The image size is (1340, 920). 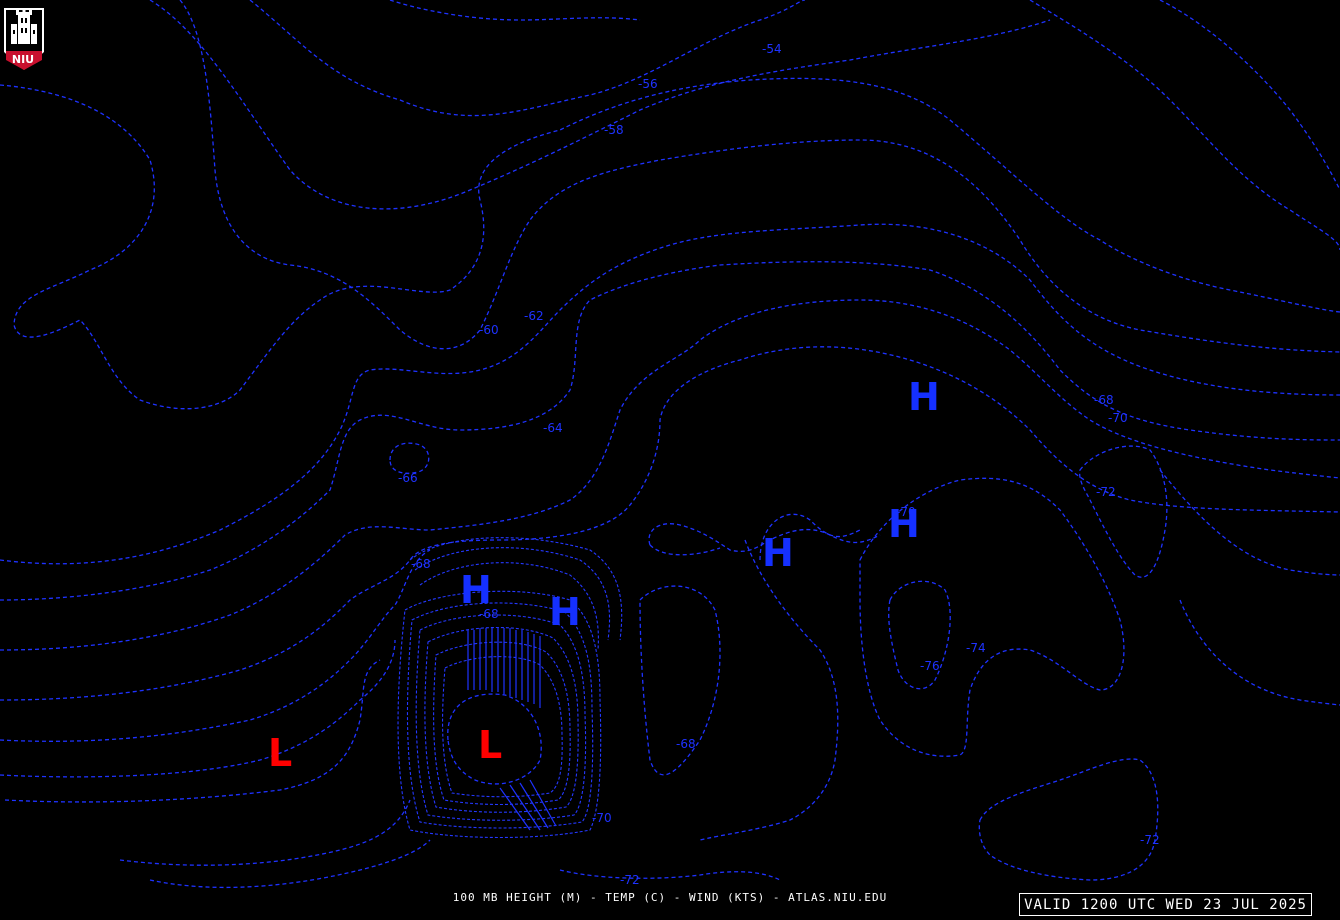 What do you see at coordinates (648, 84) in the screenshot?
I see `svg-text: -56` at bounding box center [648, 84].